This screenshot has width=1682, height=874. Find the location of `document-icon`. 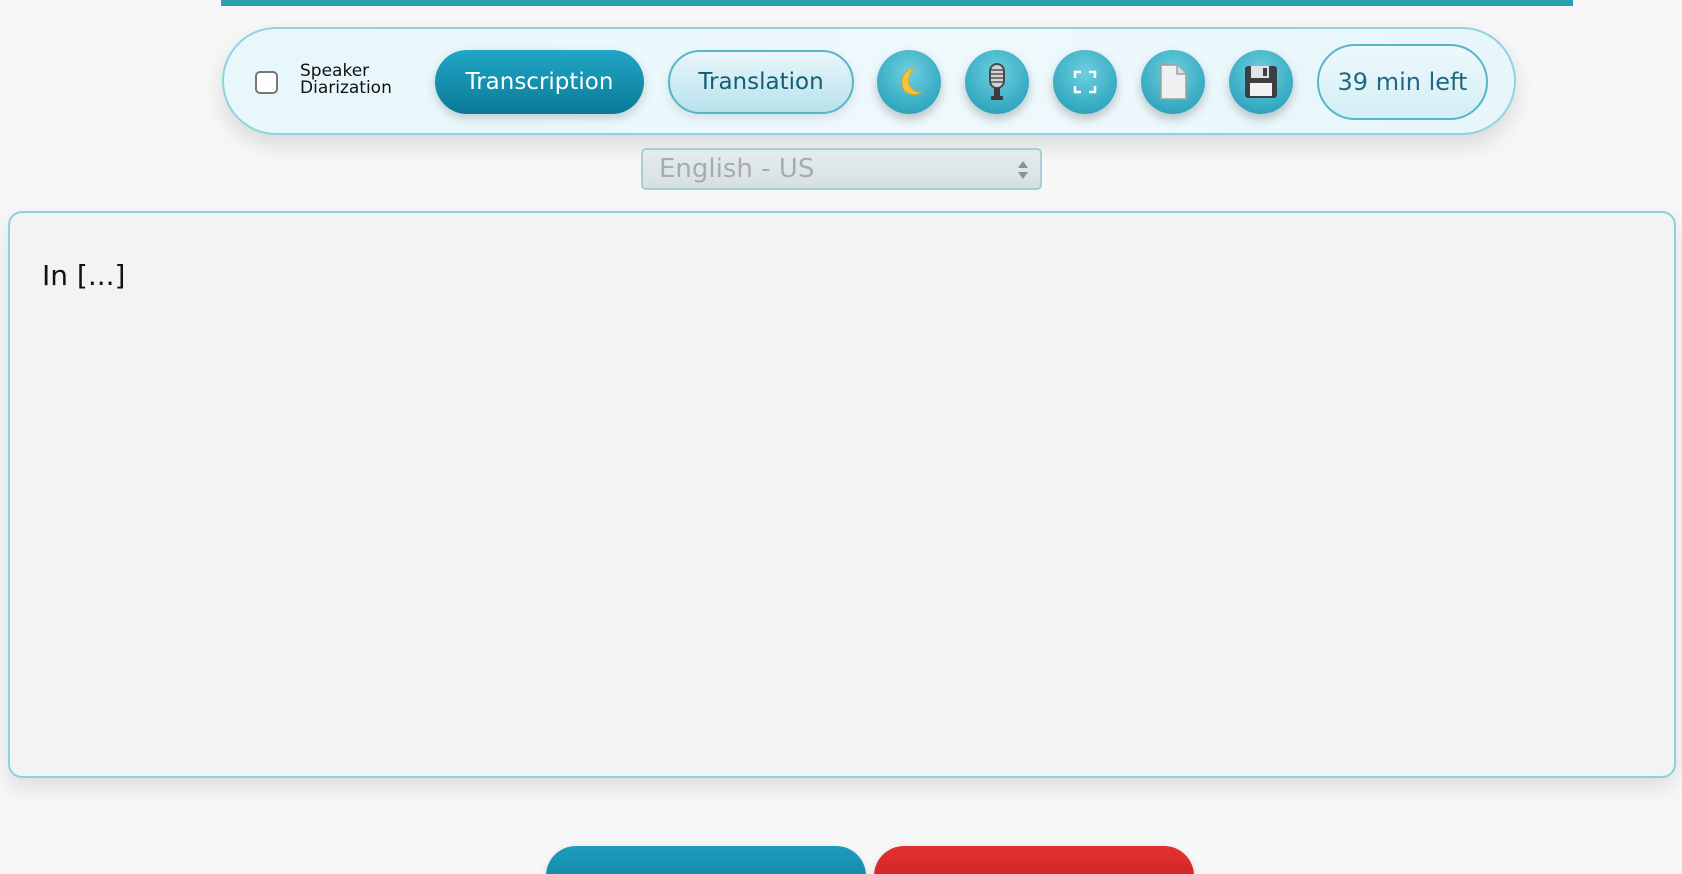

document-icon is located at coordinates (1173, 82).